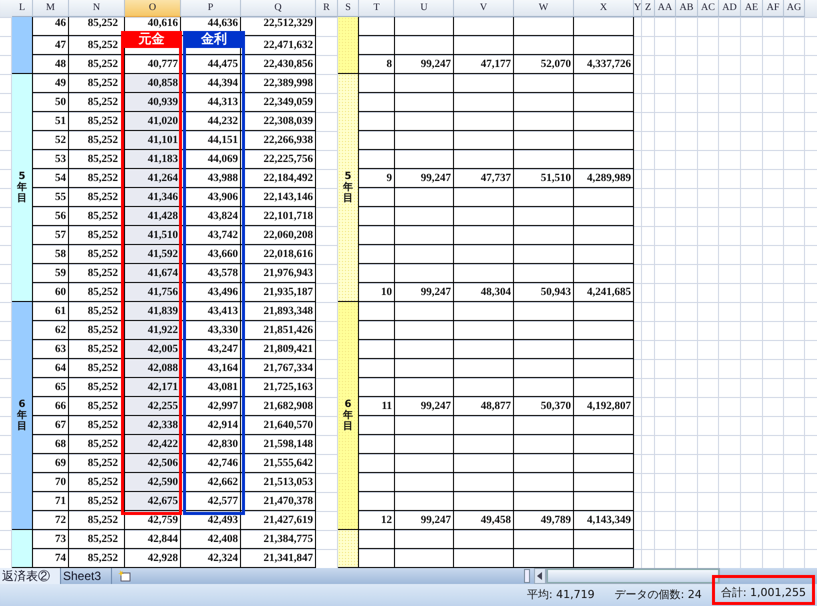 The height and width of the screenshot is (606, 817). I want to click on table-cell: 40,939, so click(153, 102).